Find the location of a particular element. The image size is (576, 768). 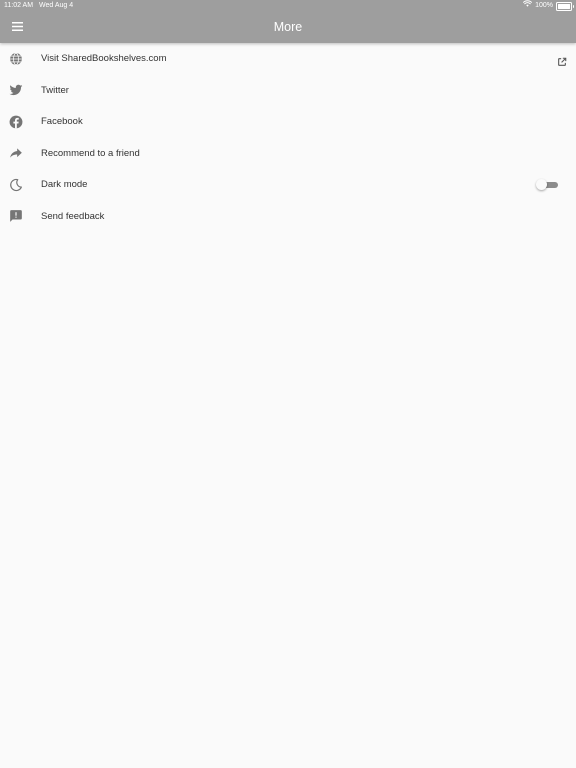

status-right: 100% is located at coordinates (548, 6).